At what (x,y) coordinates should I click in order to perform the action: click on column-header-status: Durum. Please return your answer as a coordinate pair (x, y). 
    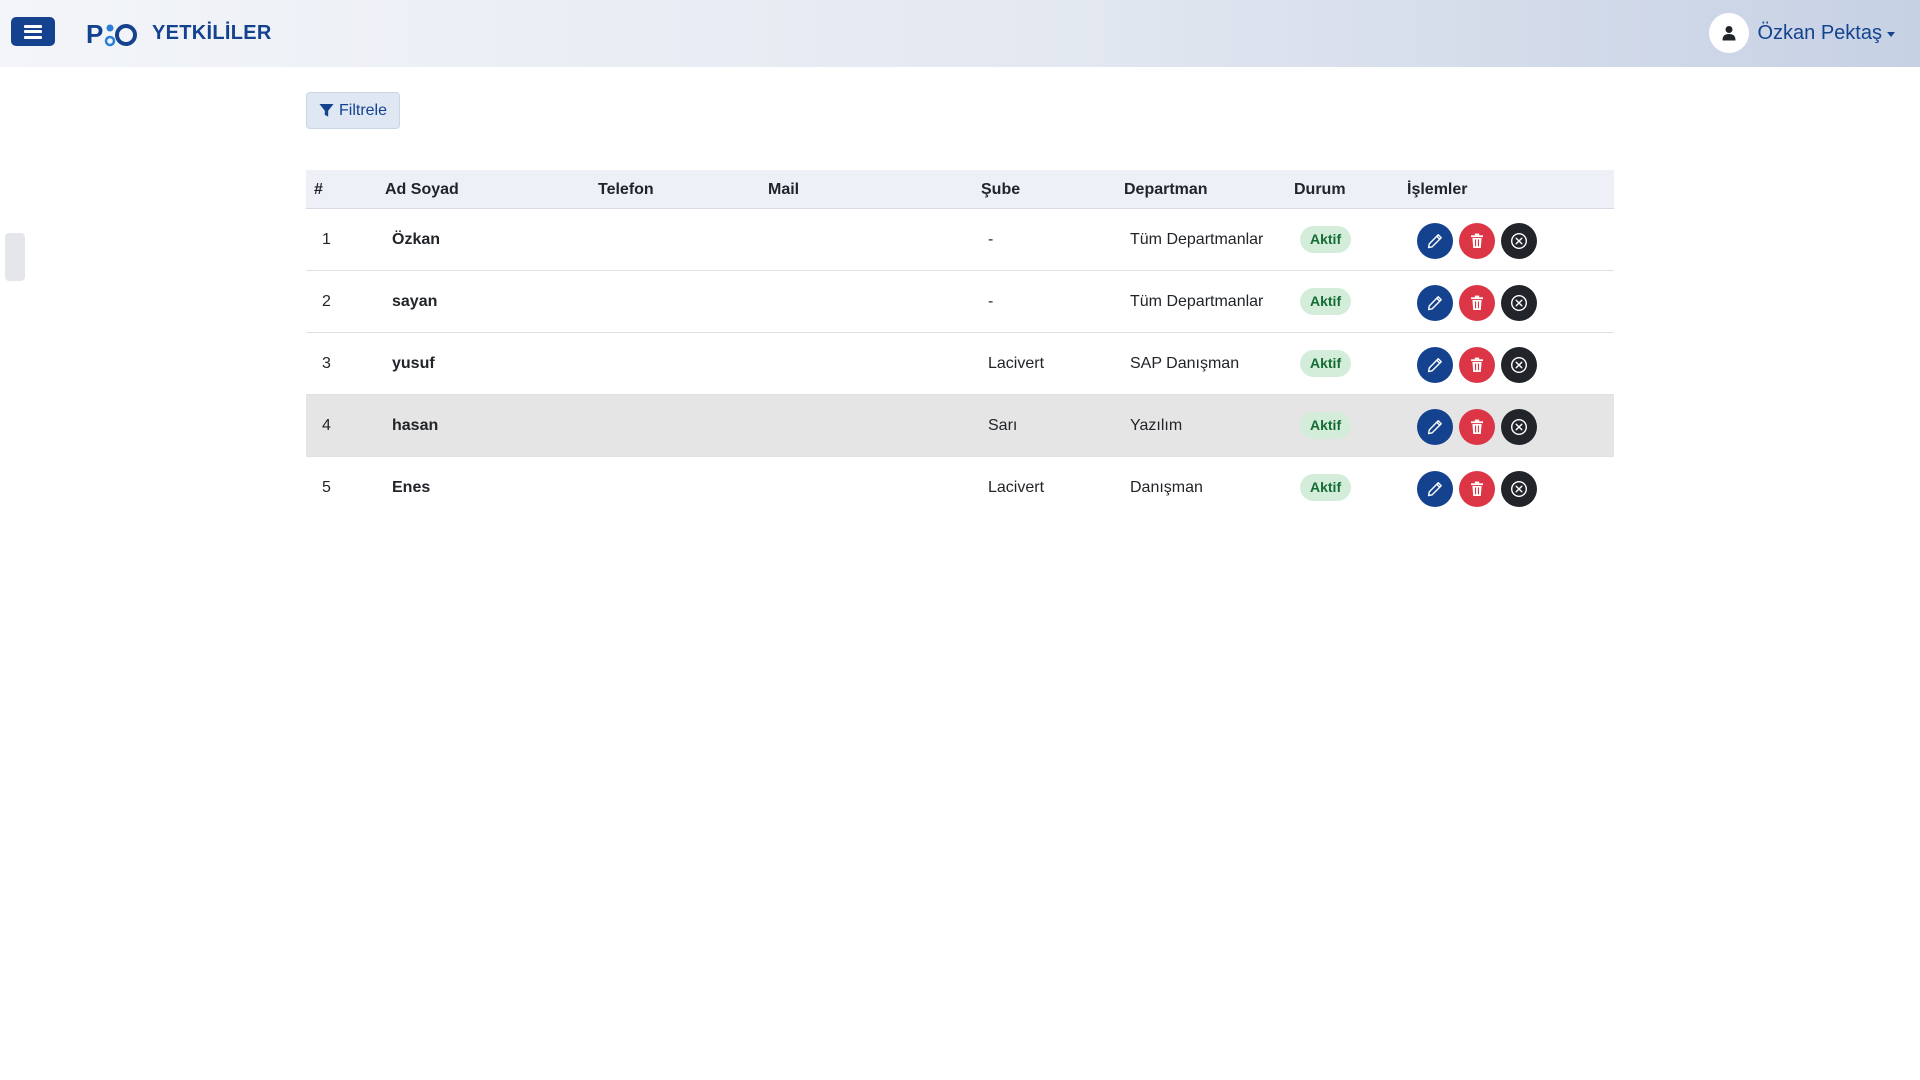
    Looking at the image, I should click on (1320, 189).